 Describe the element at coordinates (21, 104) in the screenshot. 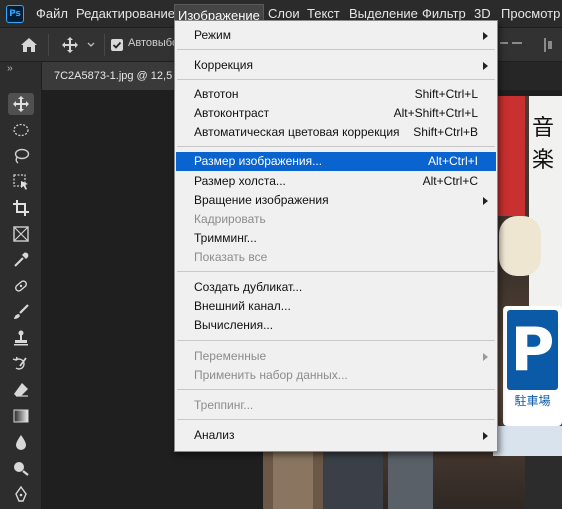

I see `move-tool` at that location.